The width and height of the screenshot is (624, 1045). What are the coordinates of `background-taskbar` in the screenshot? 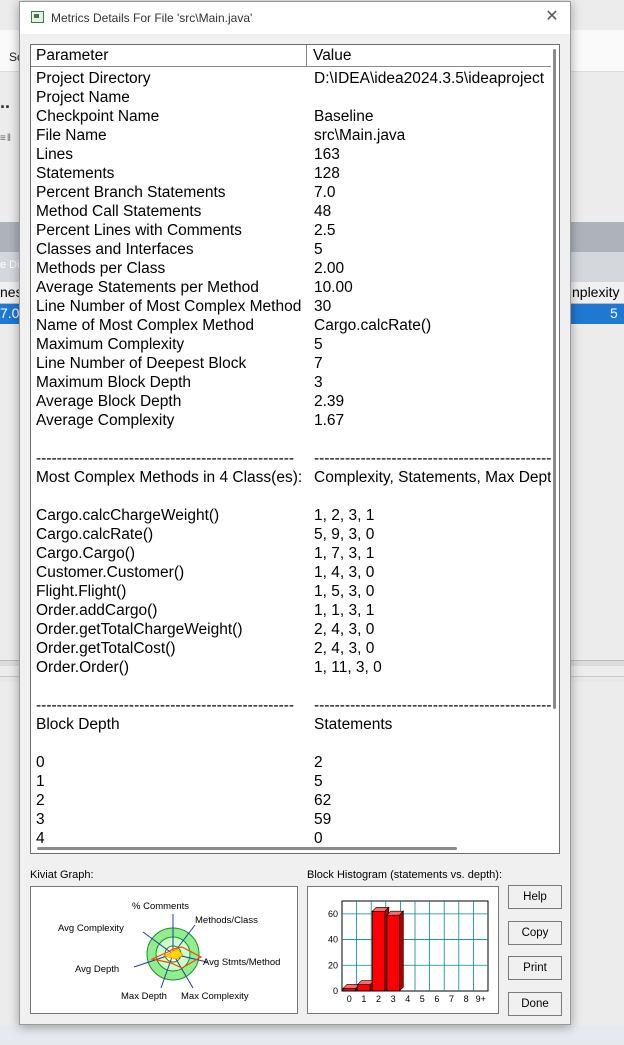 It's located at (312, 1035).